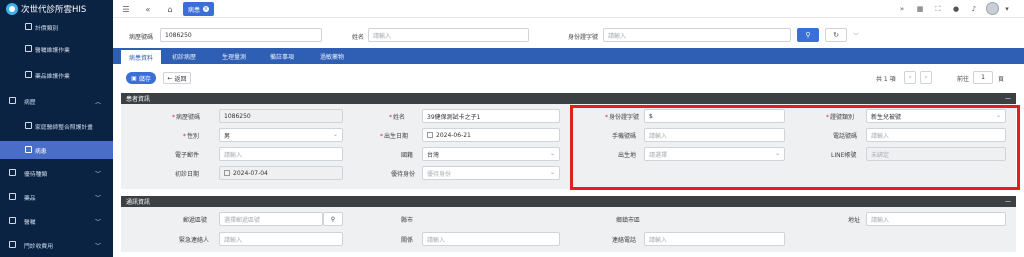 The height and width of the screenshot is (257, 1024). Describe the element at coordinates (30, 102) in the screenshot. I see `sidebar-item-label: 病歷` at that location.